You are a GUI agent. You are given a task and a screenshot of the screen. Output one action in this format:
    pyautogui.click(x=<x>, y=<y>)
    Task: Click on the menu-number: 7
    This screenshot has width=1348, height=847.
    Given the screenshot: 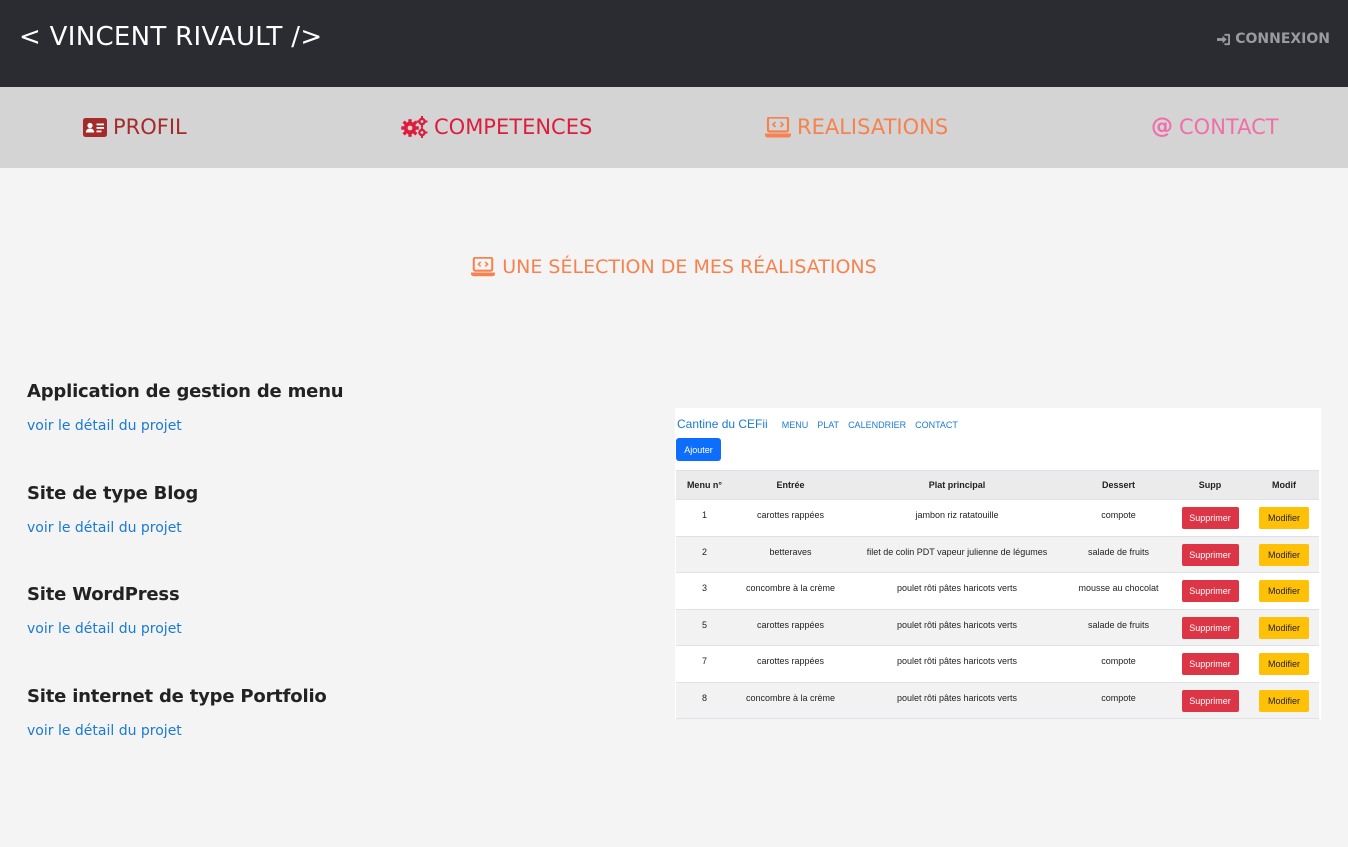 What is the action you would take?
    pyautogui.click(x=704, y=664)
    